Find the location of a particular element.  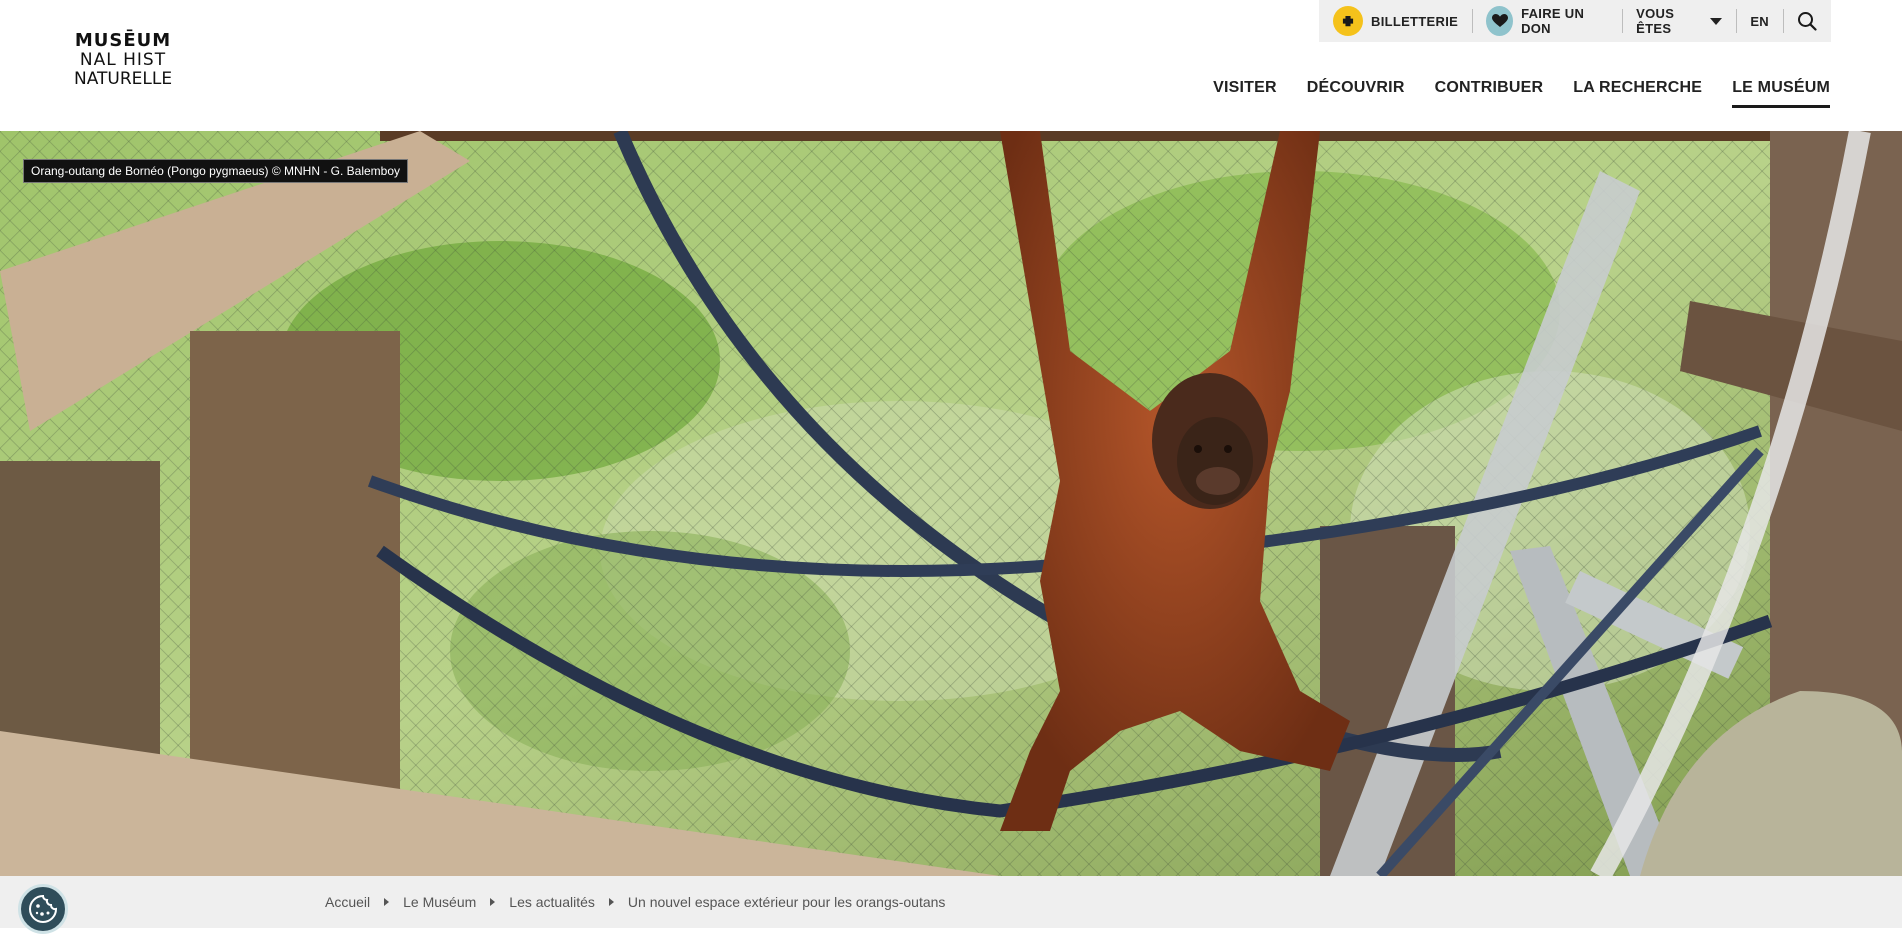

nav-item-visiter: VISITER is located at coordinates (1230, 91).